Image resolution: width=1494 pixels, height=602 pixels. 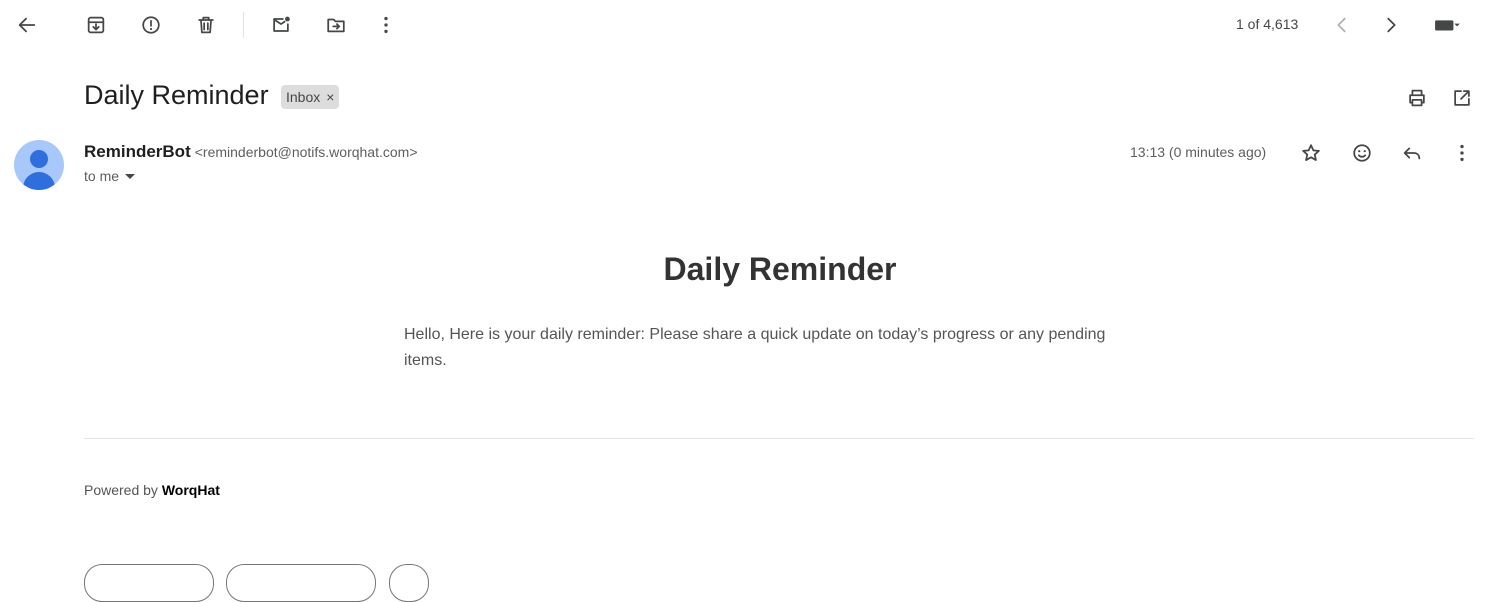 I want to click on trash-icon, so click(x=206, y=25).